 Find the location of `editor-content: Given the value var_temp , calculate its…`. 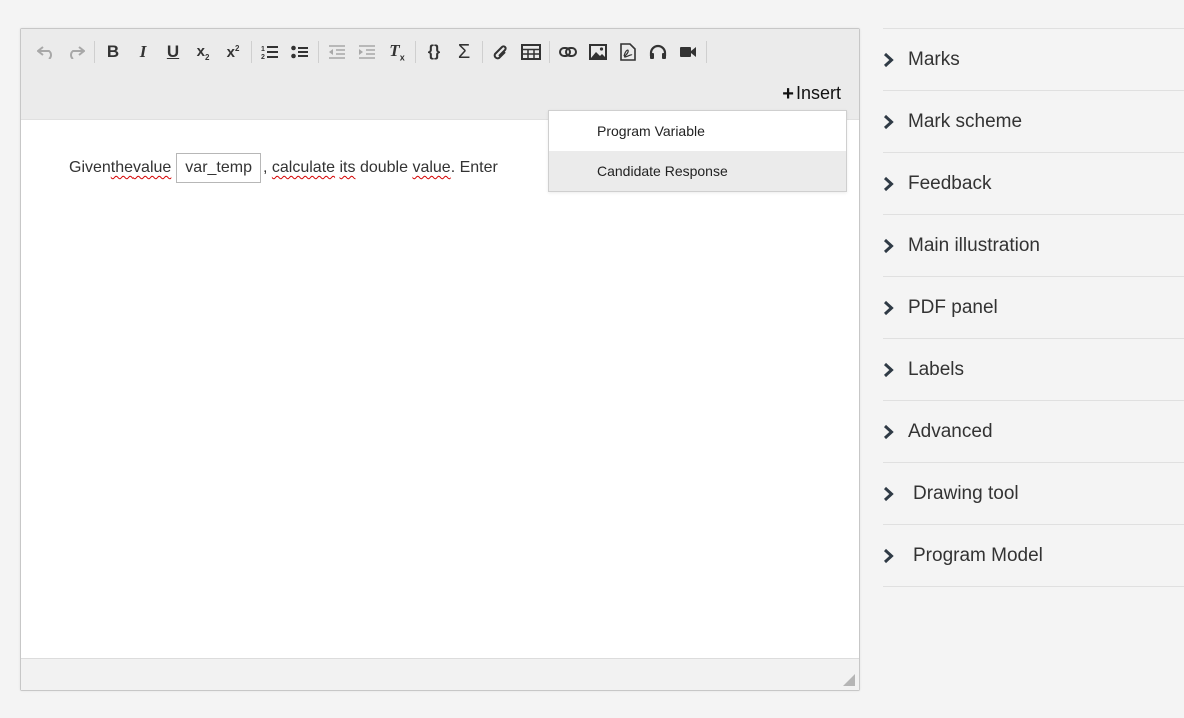

editor-content: Given the value var_temp , calculate its… is located at coordinates (283, 168).